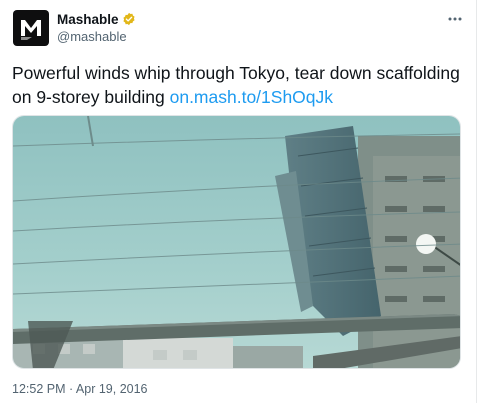  I want to click on right-gutter, so click(488, 201).